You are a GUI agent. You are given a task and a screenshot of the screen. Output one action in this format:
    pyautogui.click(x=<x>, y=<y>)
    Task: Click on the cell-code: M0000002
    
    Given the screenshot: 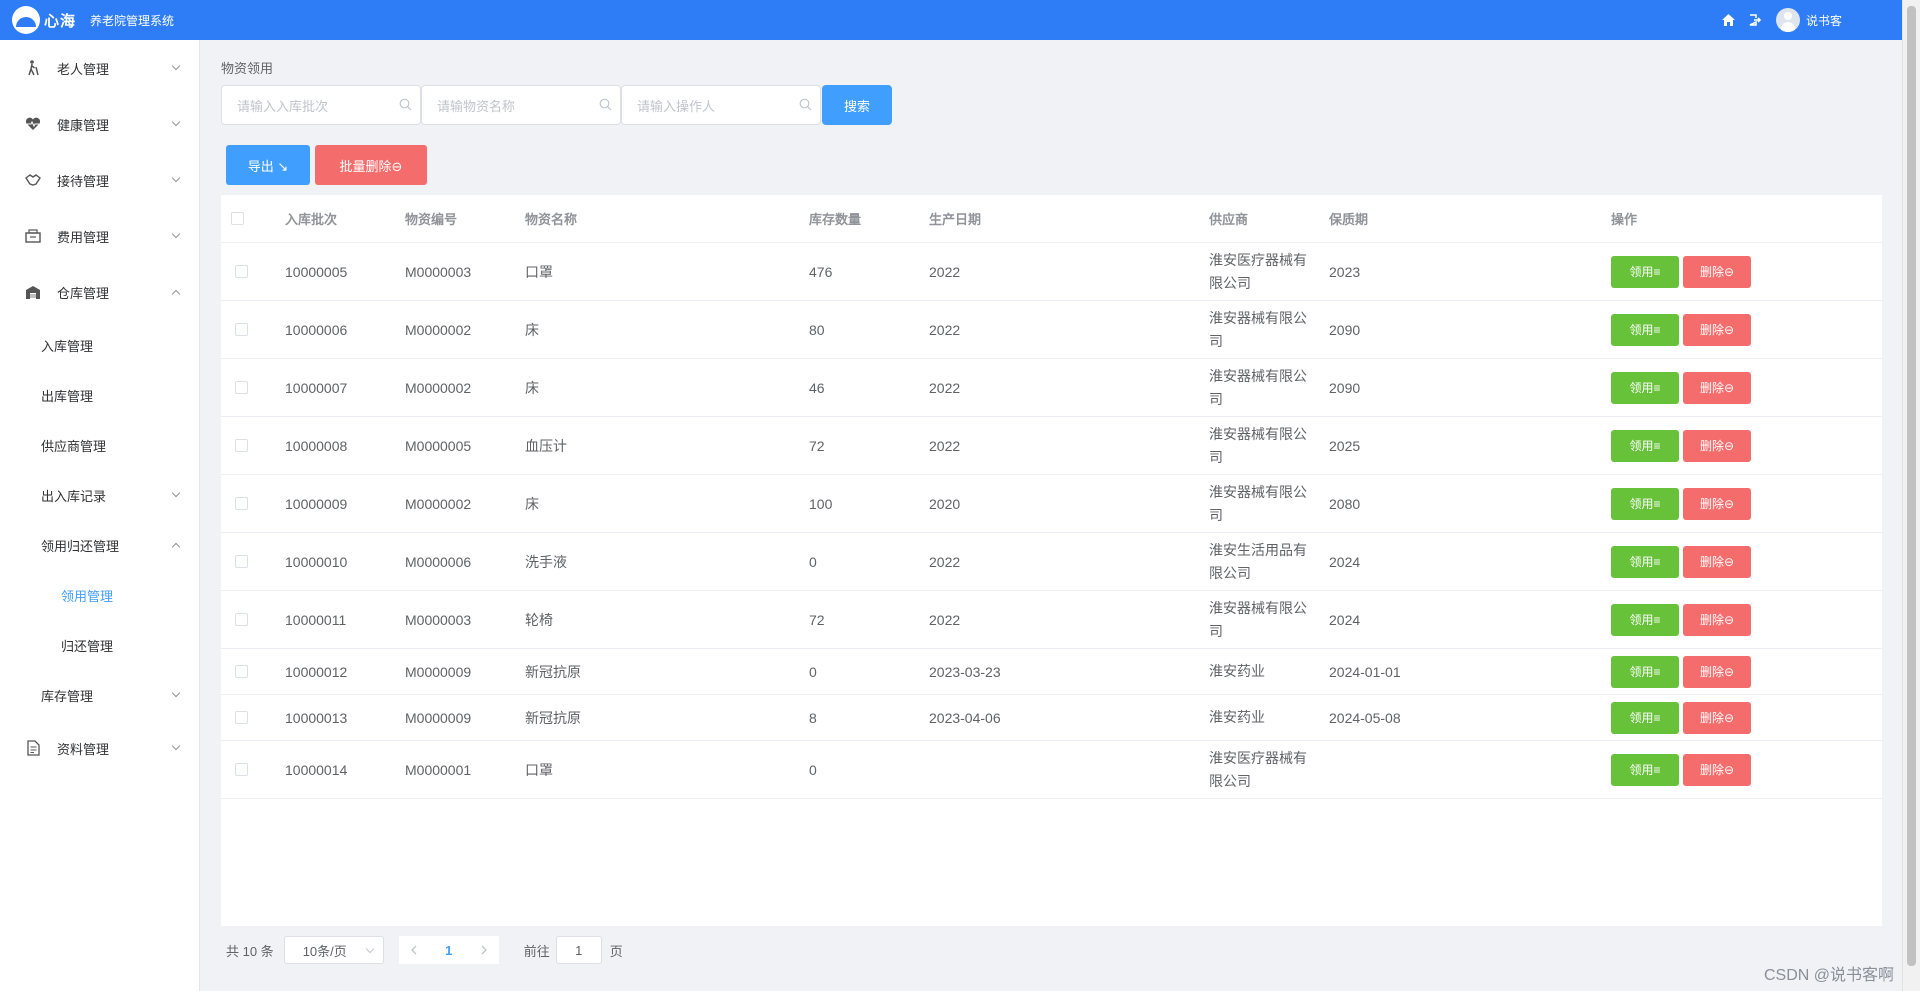 What is the action you would take?
    pyautogui.click(x=438, y=329)
    